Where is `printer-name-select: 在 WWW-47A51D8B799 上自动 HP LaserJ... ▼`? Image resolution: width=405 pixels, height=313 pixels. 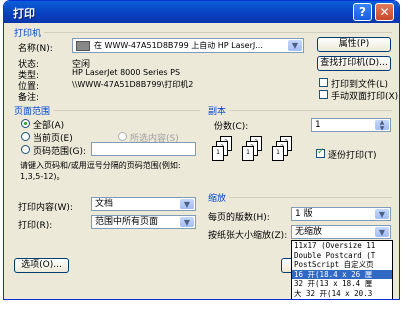 printer-name-select: 在 WWW-47A51D8B799 上自动 HP LaserJ... ▼ is located at coordinates (188, 45).